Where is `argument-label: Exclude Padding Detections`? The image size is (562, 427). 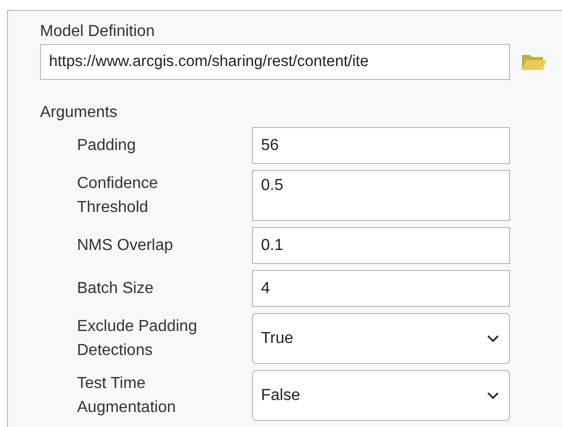 argument-label: Exclude Padding Detections is located at coordinates (137, 338).